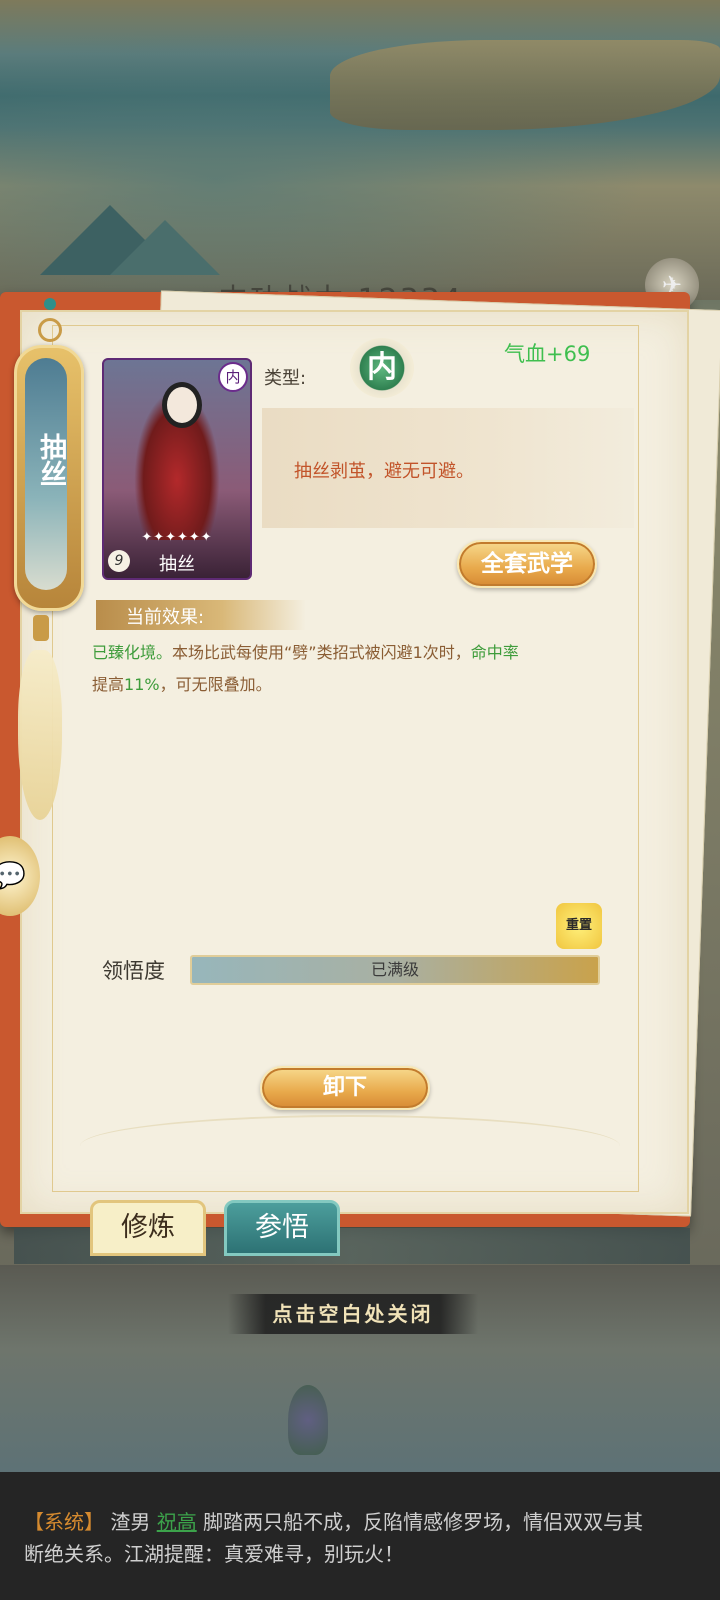 Image resolution: width=720 pixels, height=1600 pixels. Describe the element at coordinates (285, 378) in the screenshot. I see `type-label: 类型:` at that location.